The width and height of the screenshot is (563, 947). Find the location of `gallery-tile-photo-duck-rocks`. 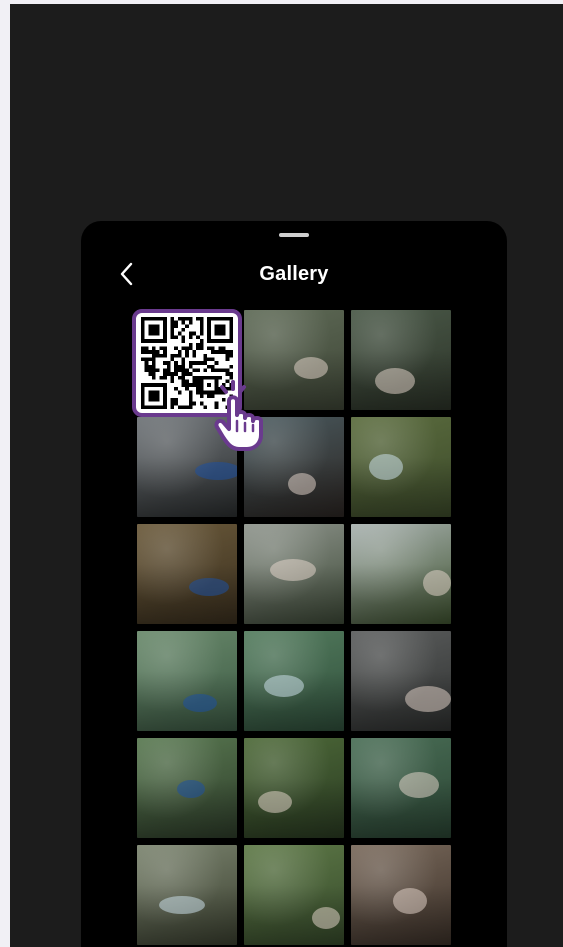

gallery-tile-photo-duck-rocks is located at coordinates (294, 360).